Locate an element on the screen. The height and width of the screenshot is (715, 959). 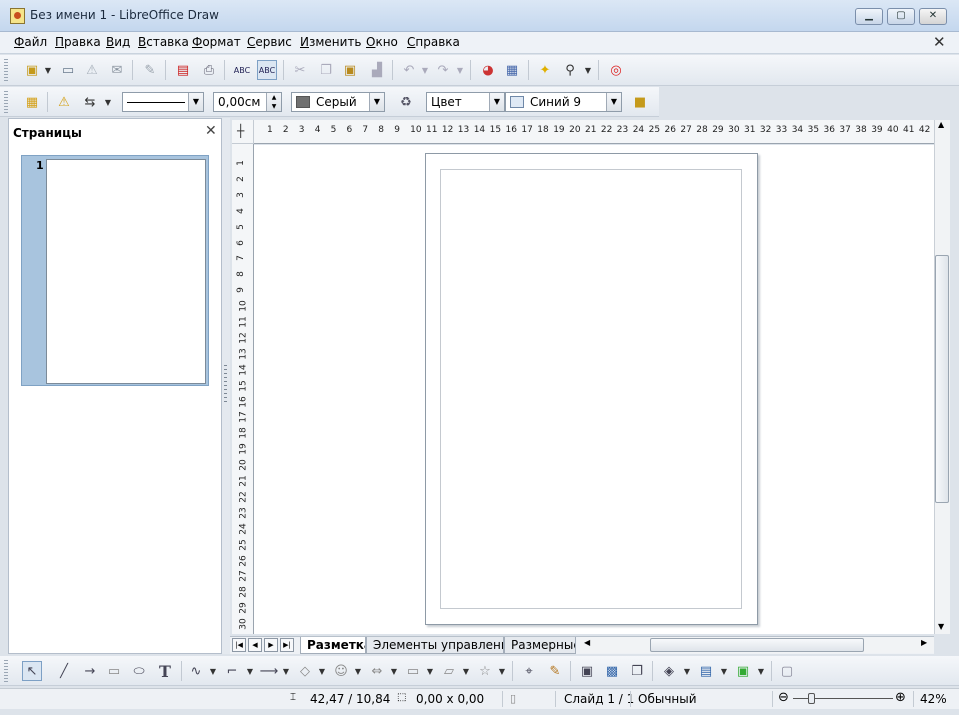
stars-icon: ☆ is located at coordinates (485, 671).